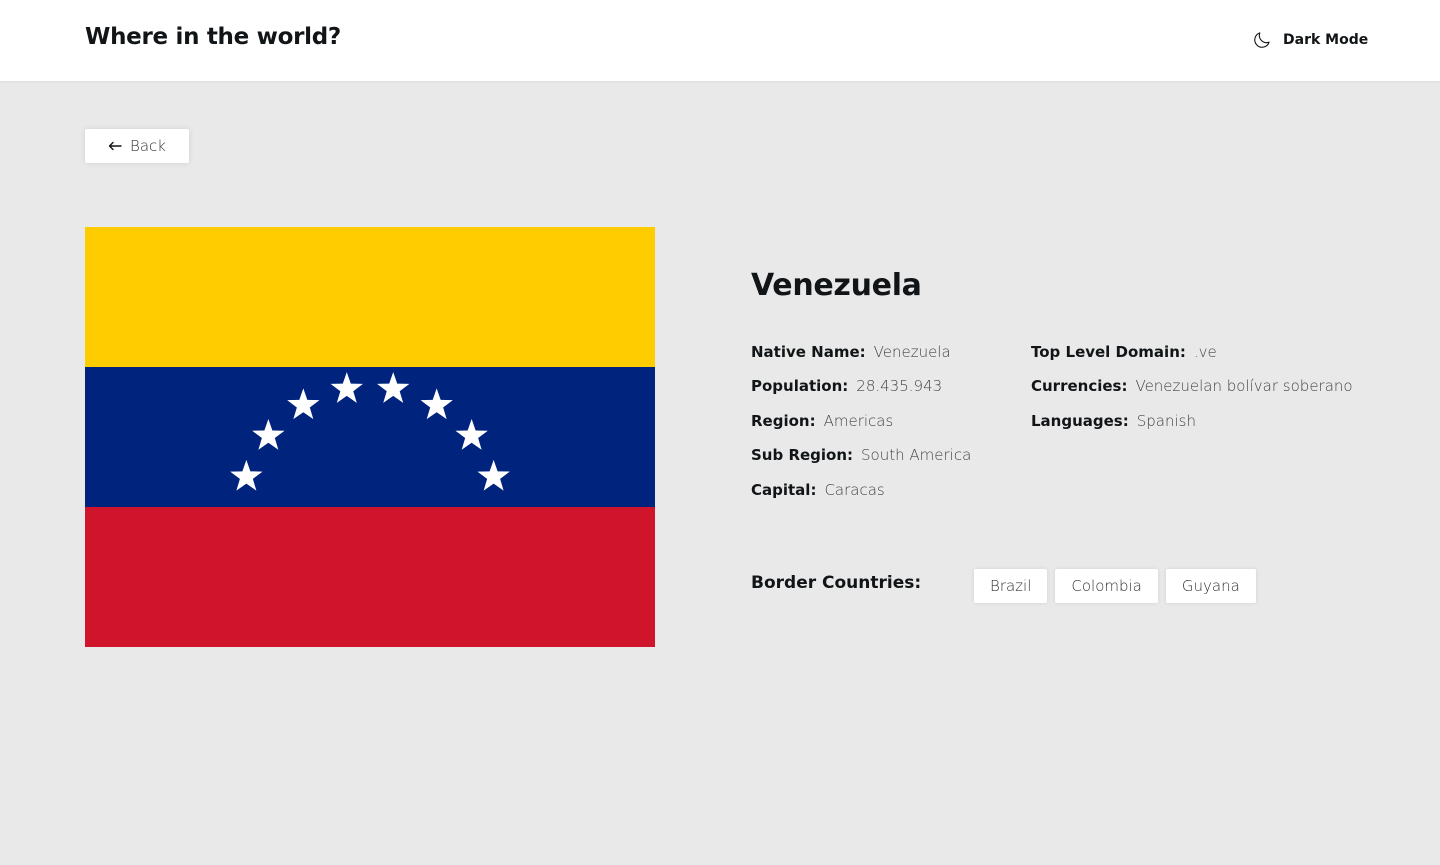 The height and width of the screenshot is (865, 1440). What do you see at coordinates (800, 386) in the screenshot?
I see `population-label: Population:` at bounding box center [800, 386].